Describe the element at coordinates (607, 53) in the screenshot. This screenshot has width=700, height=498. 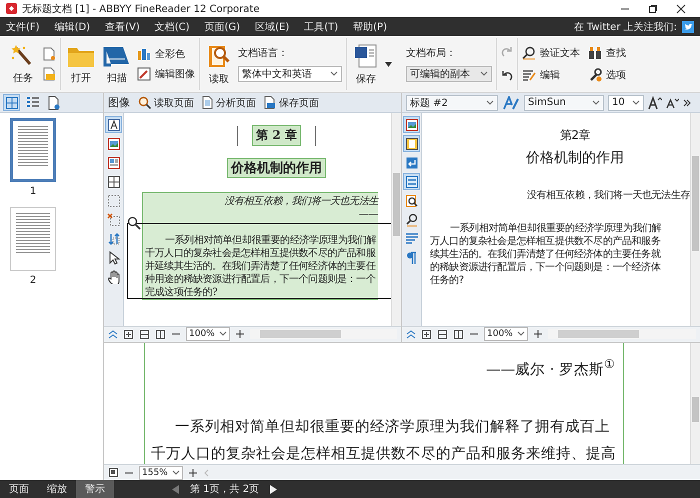
I see `find-button: 查找` at that location.